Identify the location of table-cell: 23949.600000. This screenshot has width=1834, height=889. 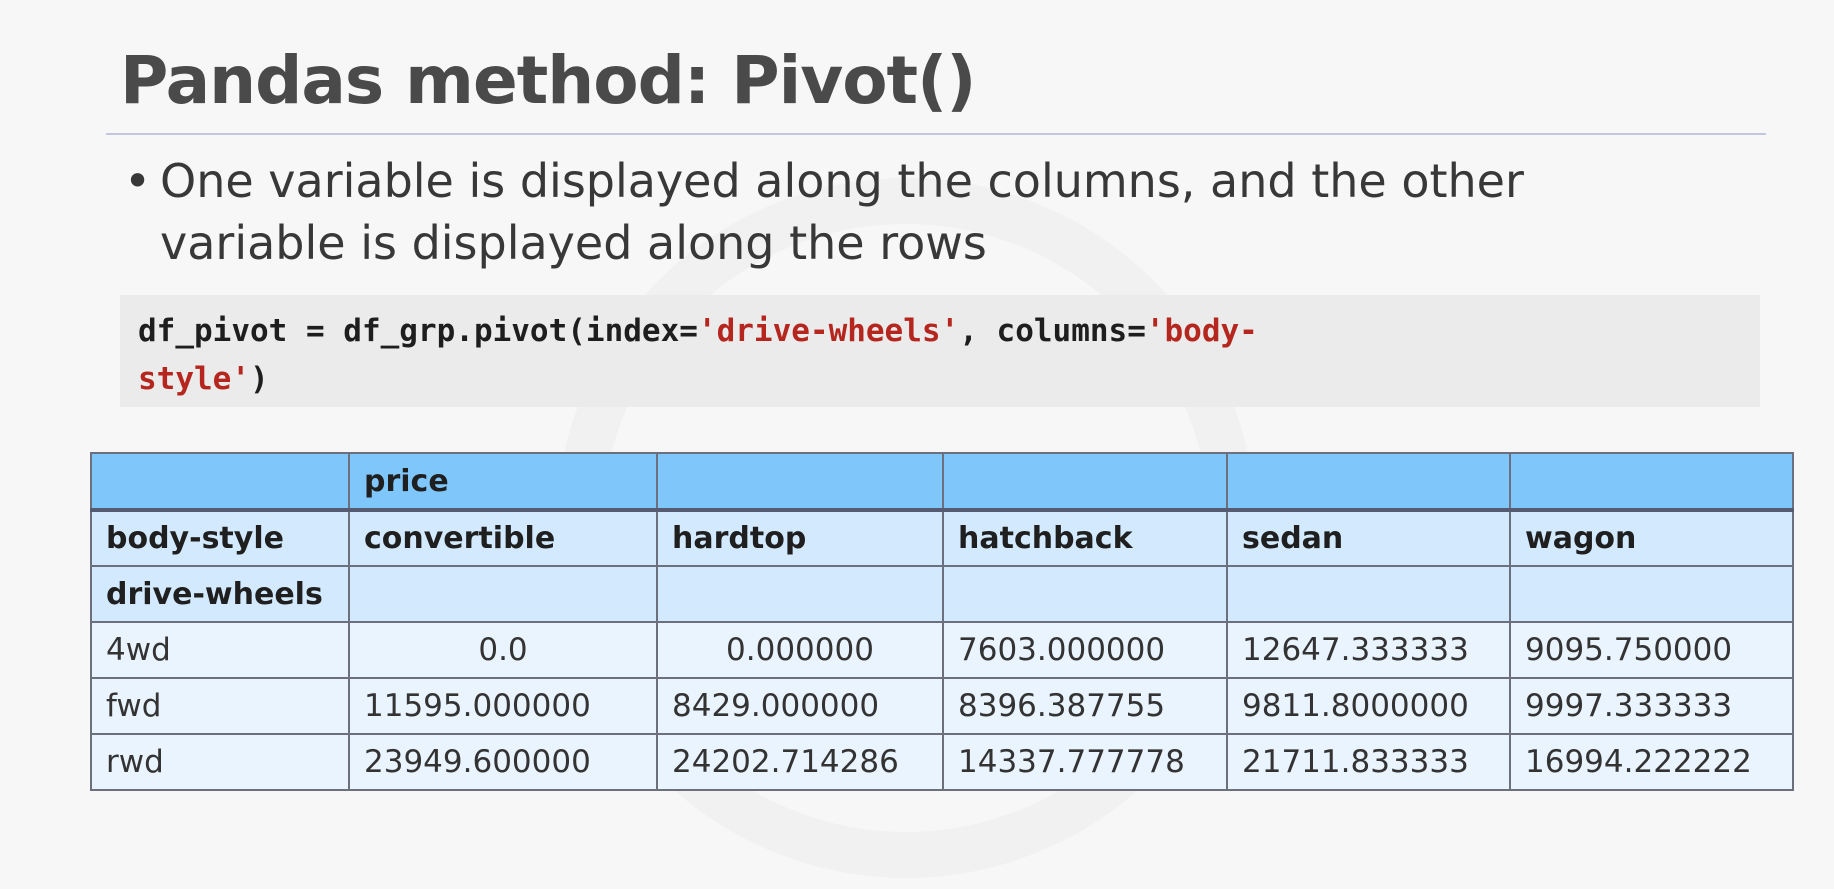
(503, 762).